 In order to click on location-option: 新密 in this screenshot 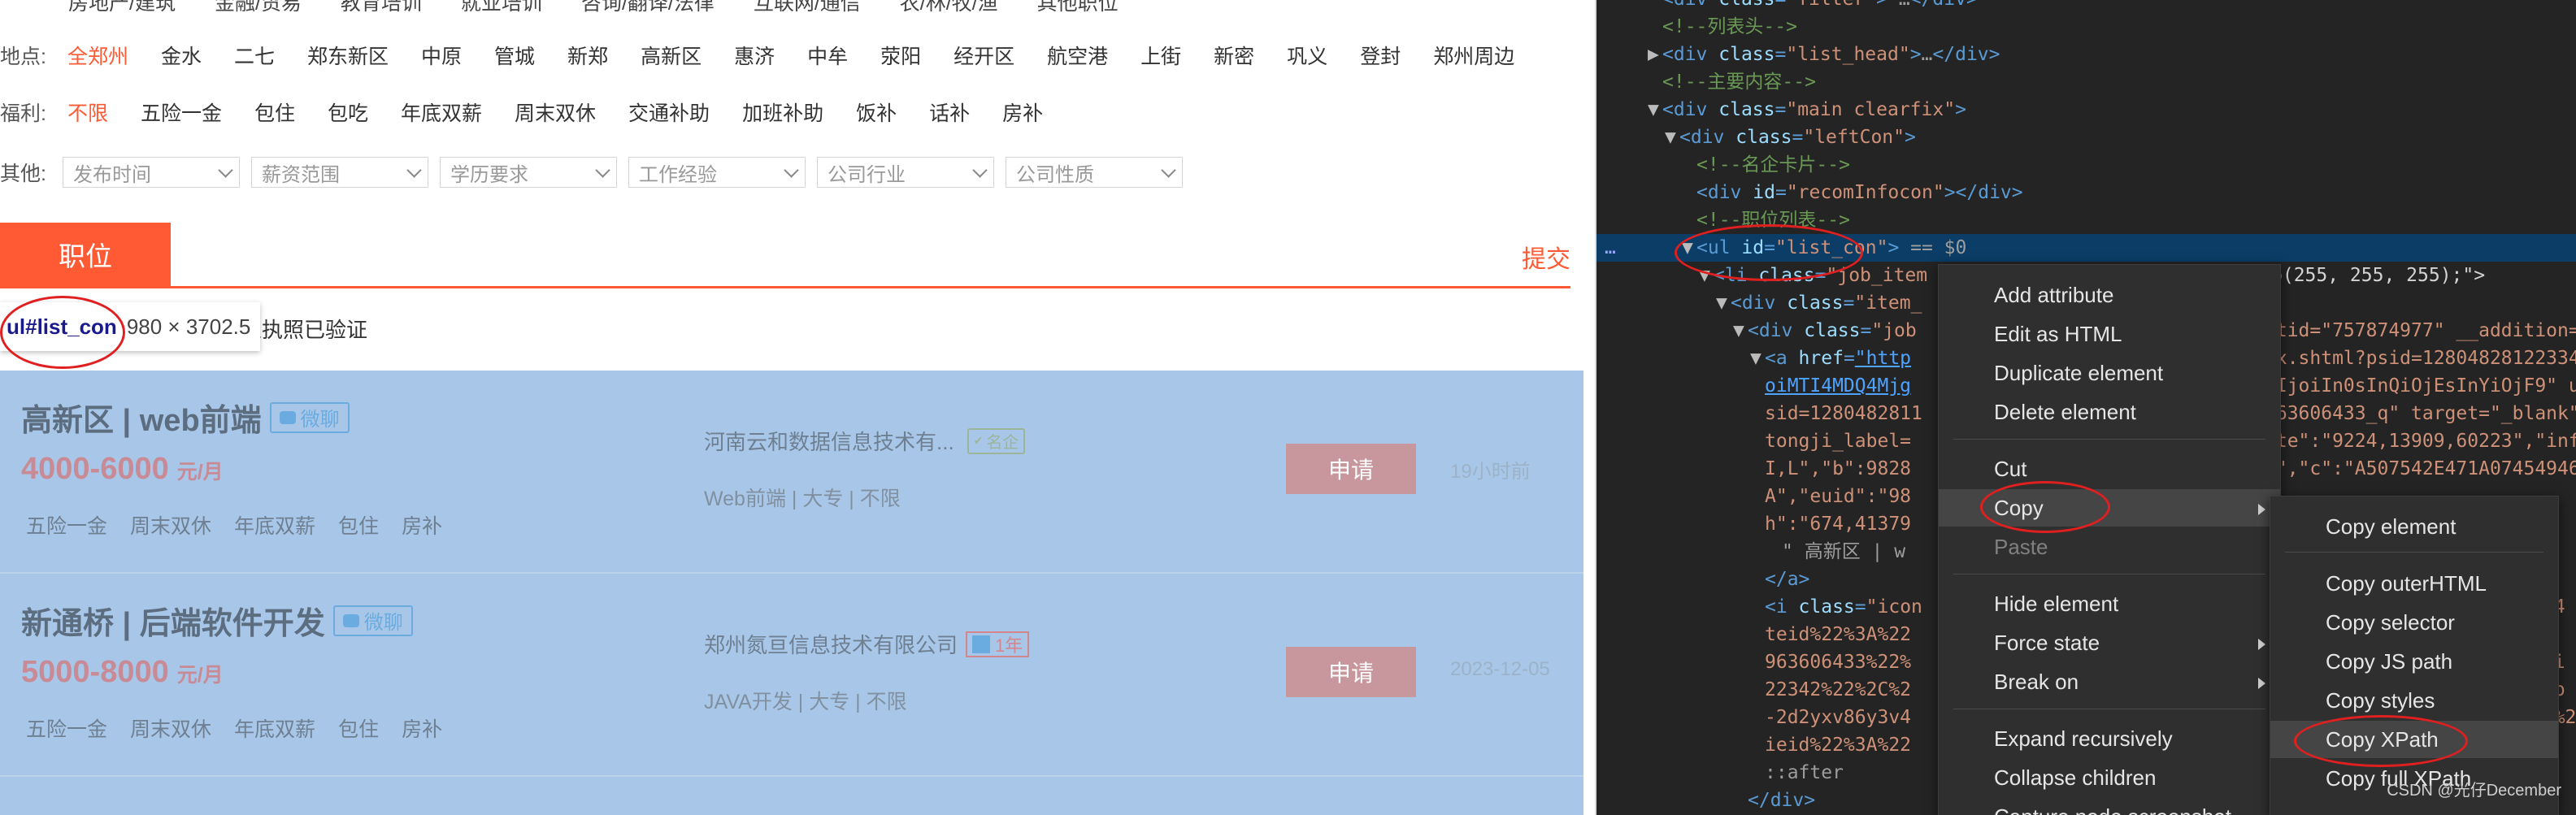, I will do `click(1234, 55)`.